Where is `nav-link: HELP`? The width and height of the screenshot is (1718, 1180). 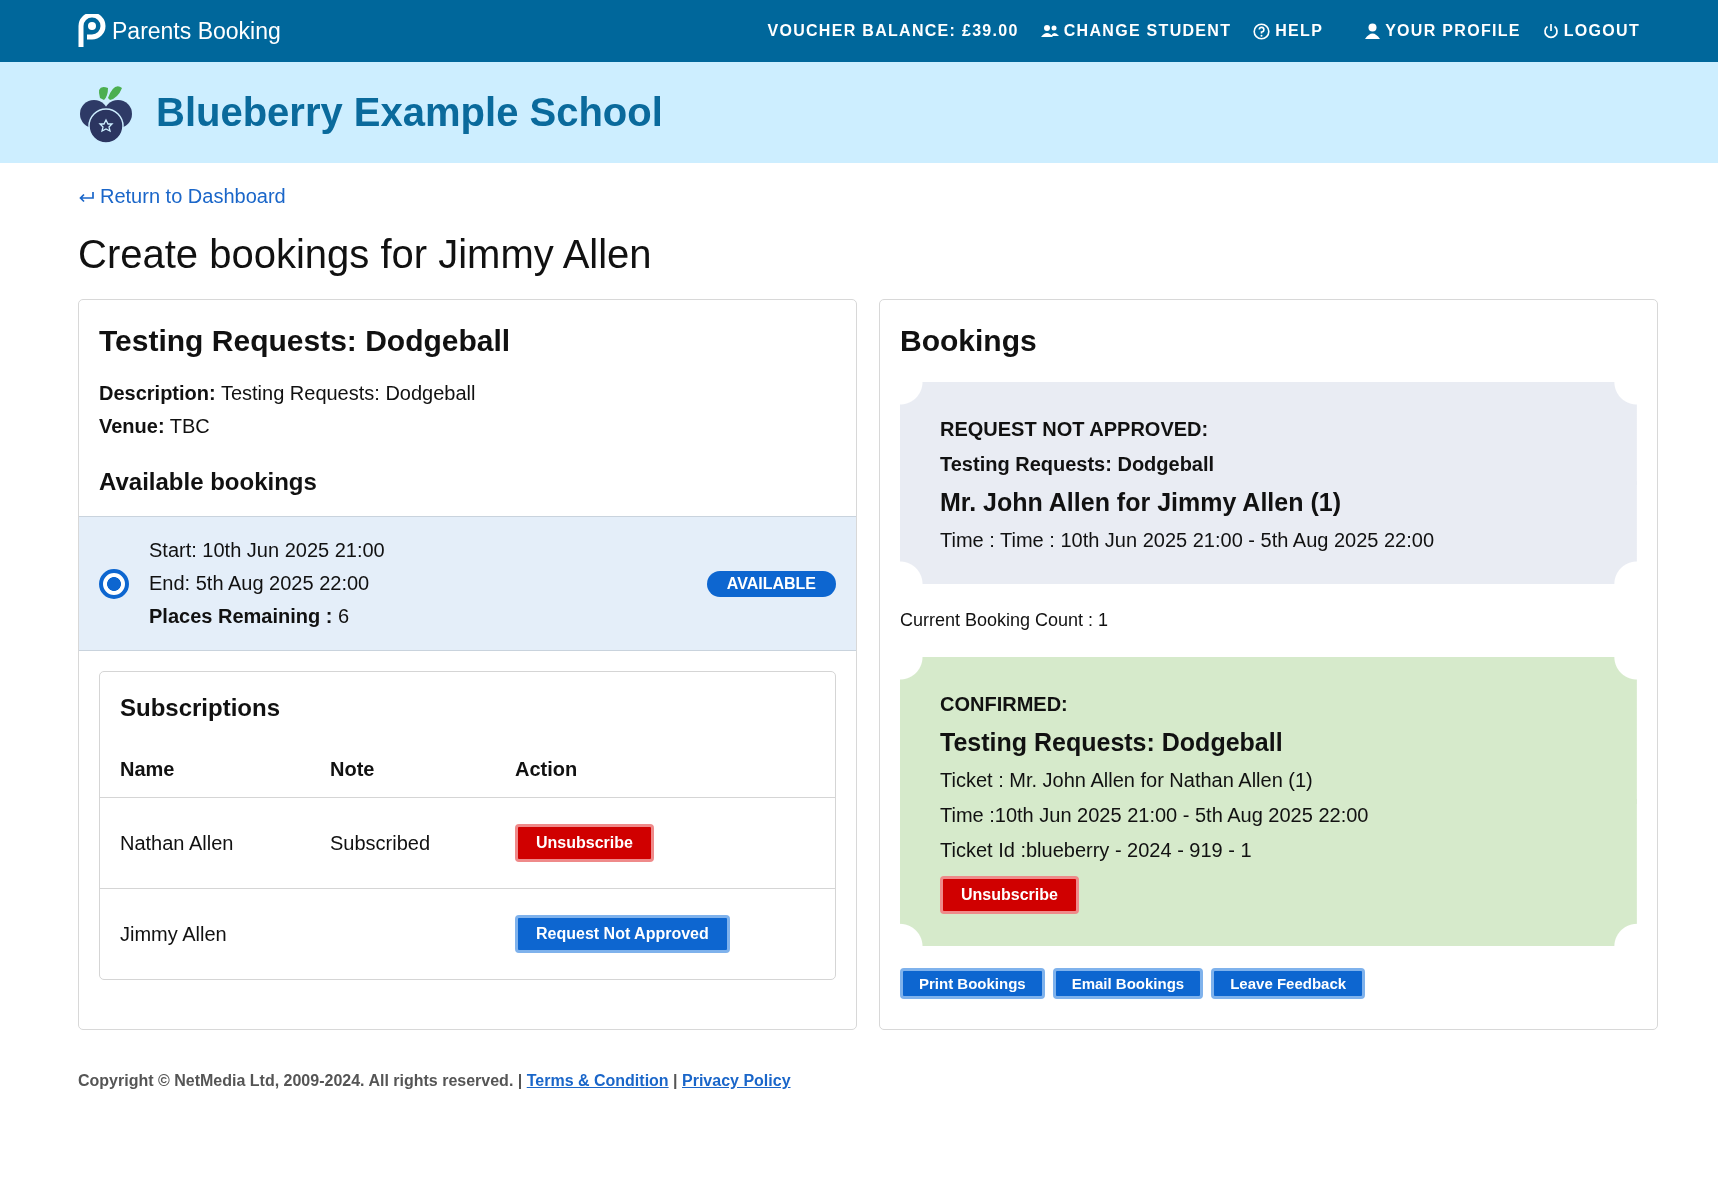 nav-link: HELP is located at coordinates (1288, 31).